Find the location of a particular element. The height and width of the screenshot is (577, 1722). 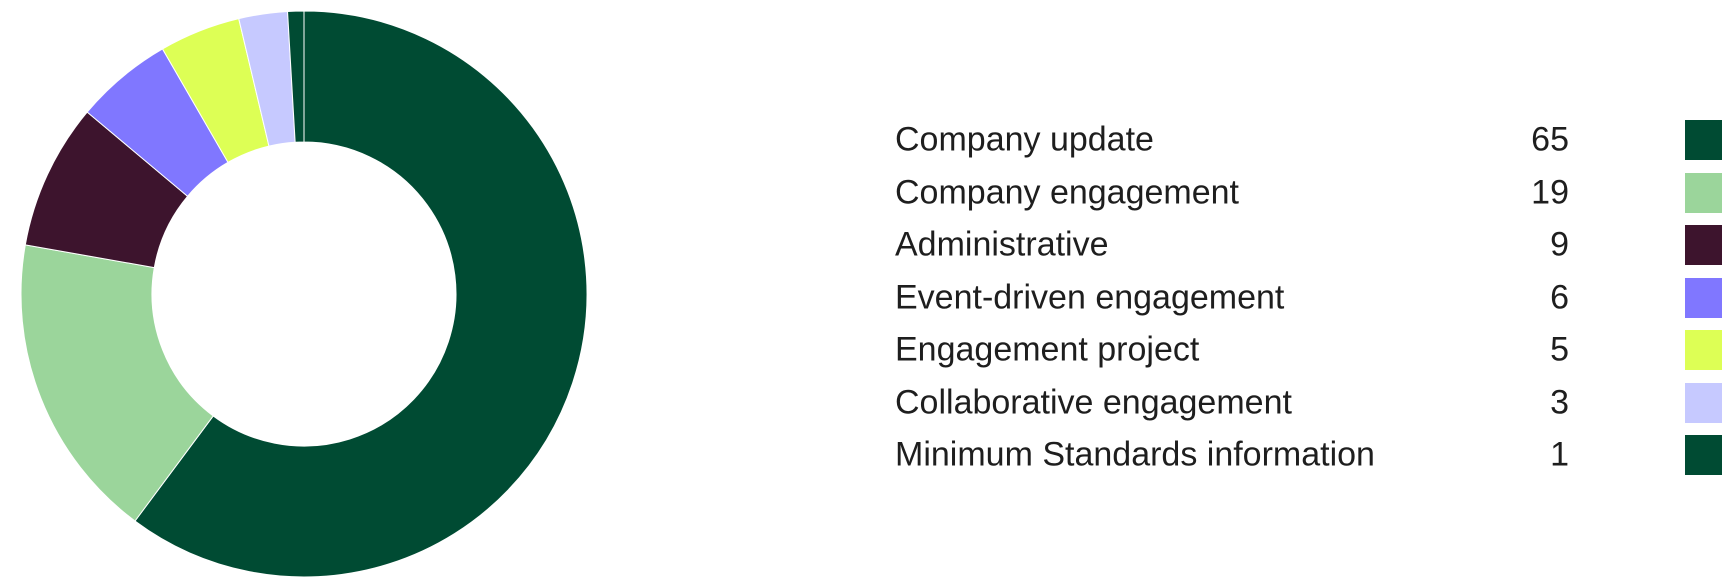

legend-item: Company engagement 19 is located at coordinates (1308, 193).